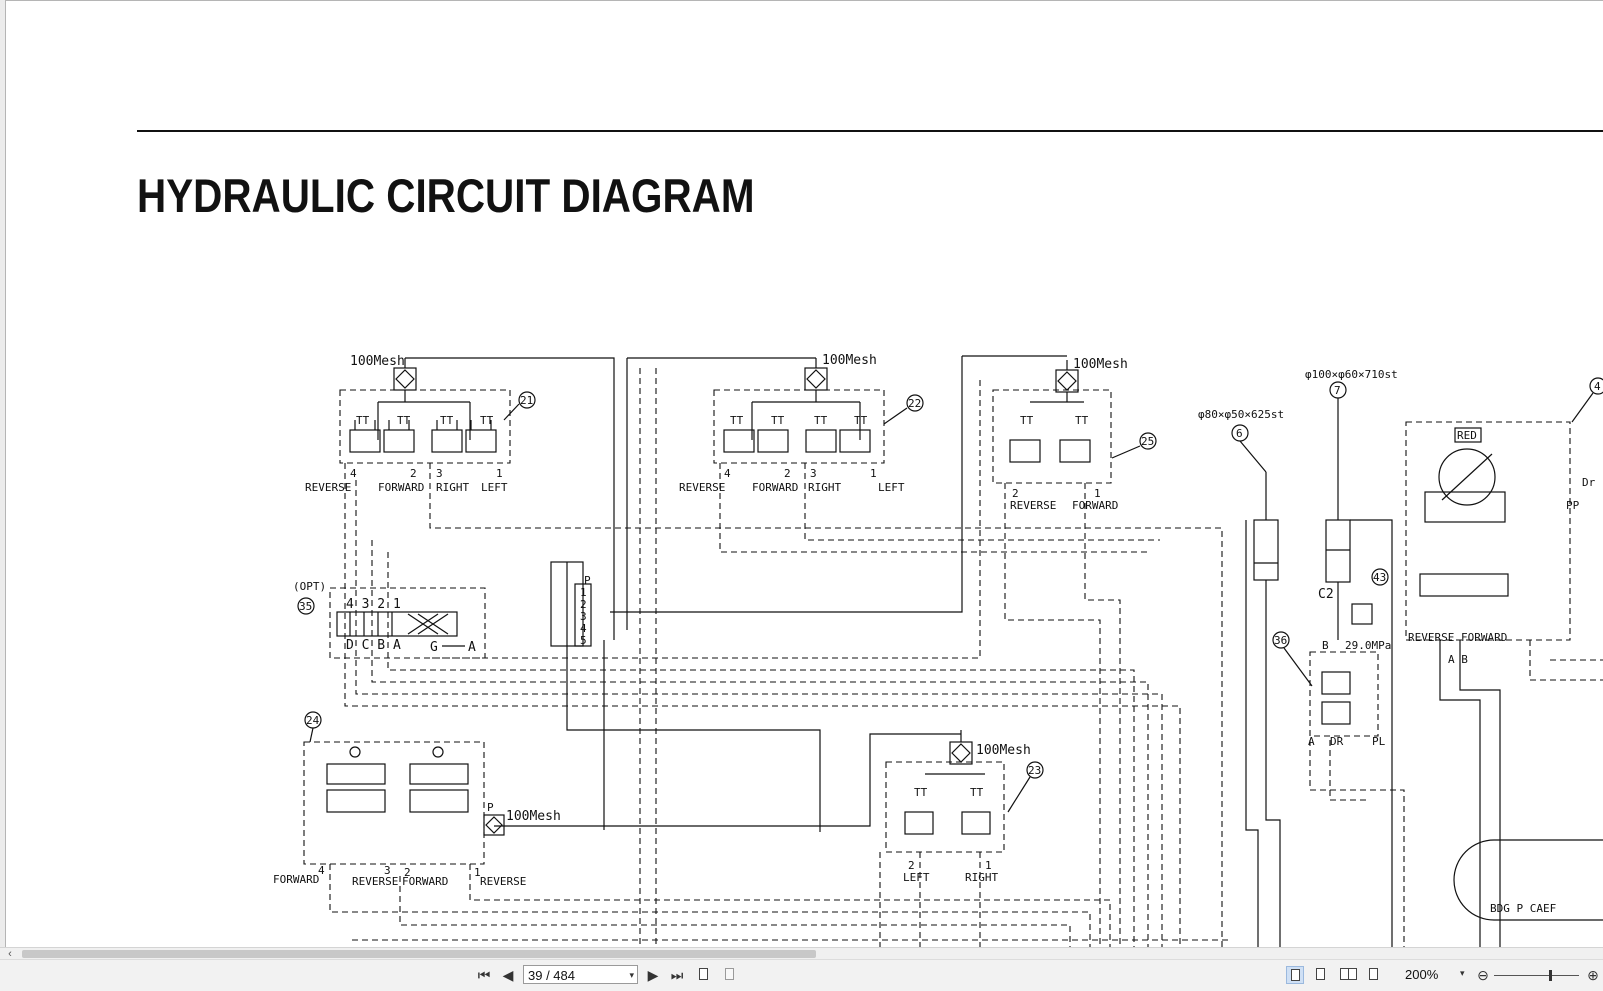 This screenshot has width=1603, height=991. What do you see at coordinates (1321, 975) in the screenshot?
I see `continuous-view-icon` at bounding box center [1321, 975].